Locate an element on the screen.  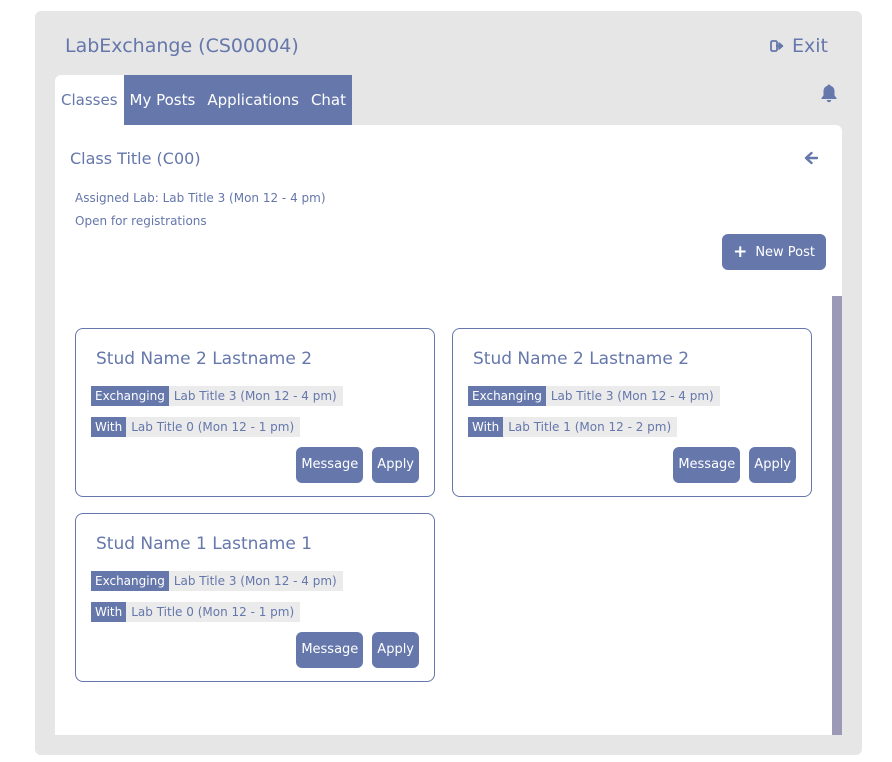
app-title: LabExchange (CS00004) is located at coordinates (182, 46).